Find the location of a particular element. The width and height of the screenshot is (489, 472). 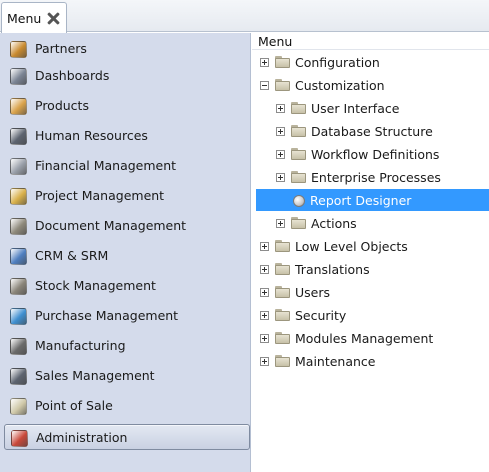

tree-node-label: Maintenance is located at coordinates (335, 361).